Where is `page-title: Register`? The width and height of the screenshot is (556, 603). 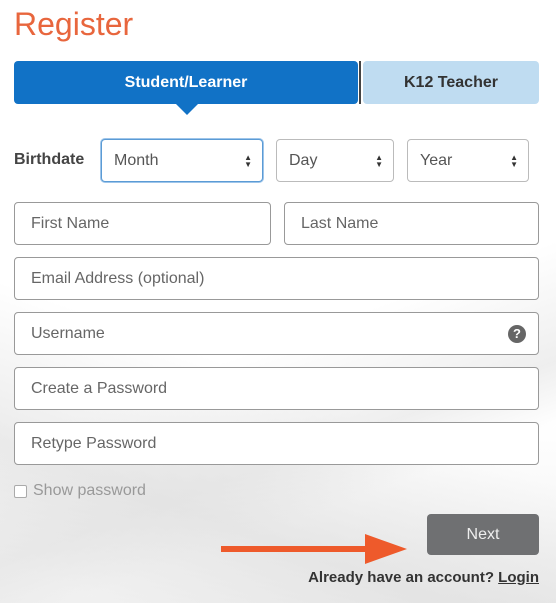
page-title: Register is located at coordinates (74, 24).